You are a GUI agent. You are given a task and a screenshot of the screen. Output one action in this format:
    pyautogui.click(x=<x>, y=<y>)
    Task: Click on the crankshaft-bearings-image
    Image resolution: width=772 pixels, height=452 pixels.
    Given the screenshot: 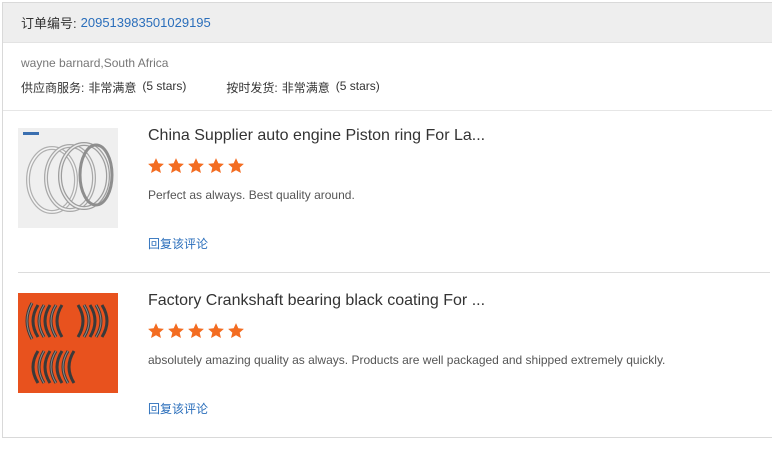 What is the action you would take?
    pyautogui.click(x=68, y=343)
    